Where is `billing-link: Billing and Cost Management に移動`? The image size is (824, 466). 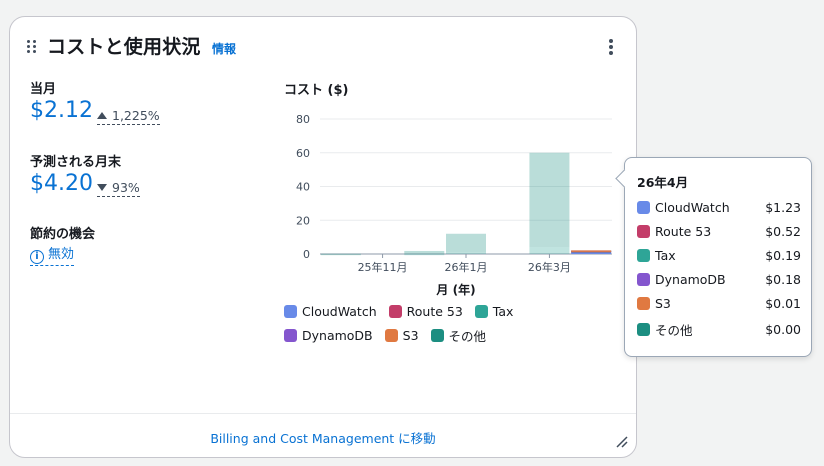 billing-link: Billing and Cost Management に移動 is located at coordinates (323, 437).